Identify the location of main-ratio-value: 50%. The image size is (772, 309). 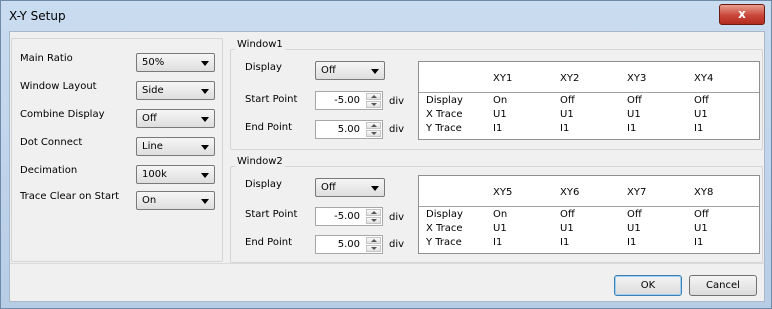
(153, 62).